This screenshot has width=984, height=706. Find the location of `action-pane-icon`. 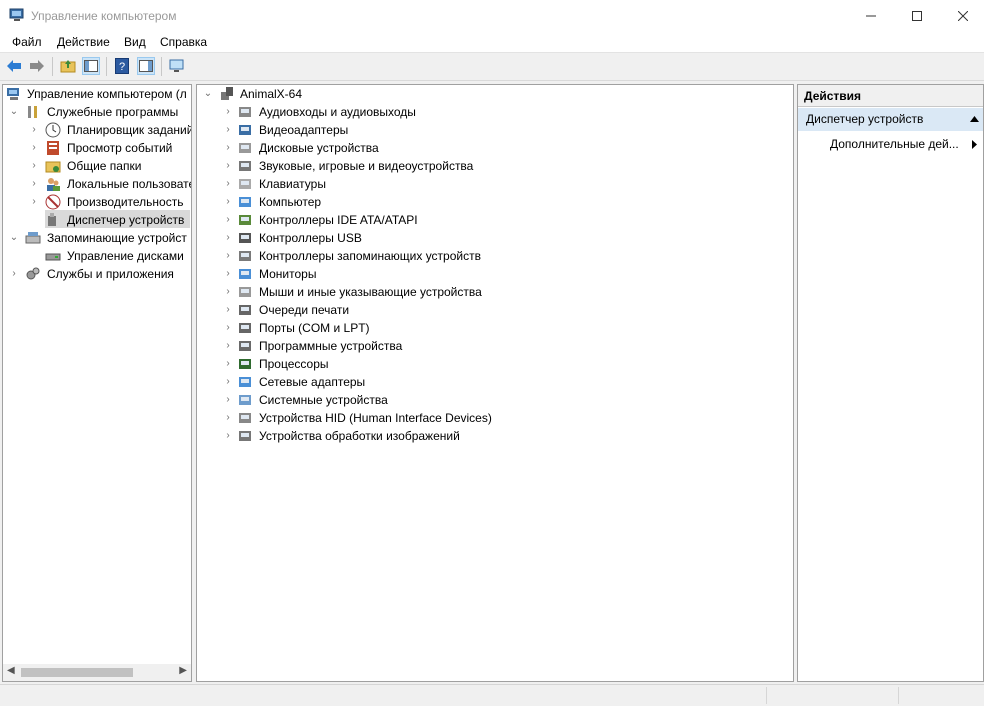

action-pane-icon is located at coordinates (146, 66).